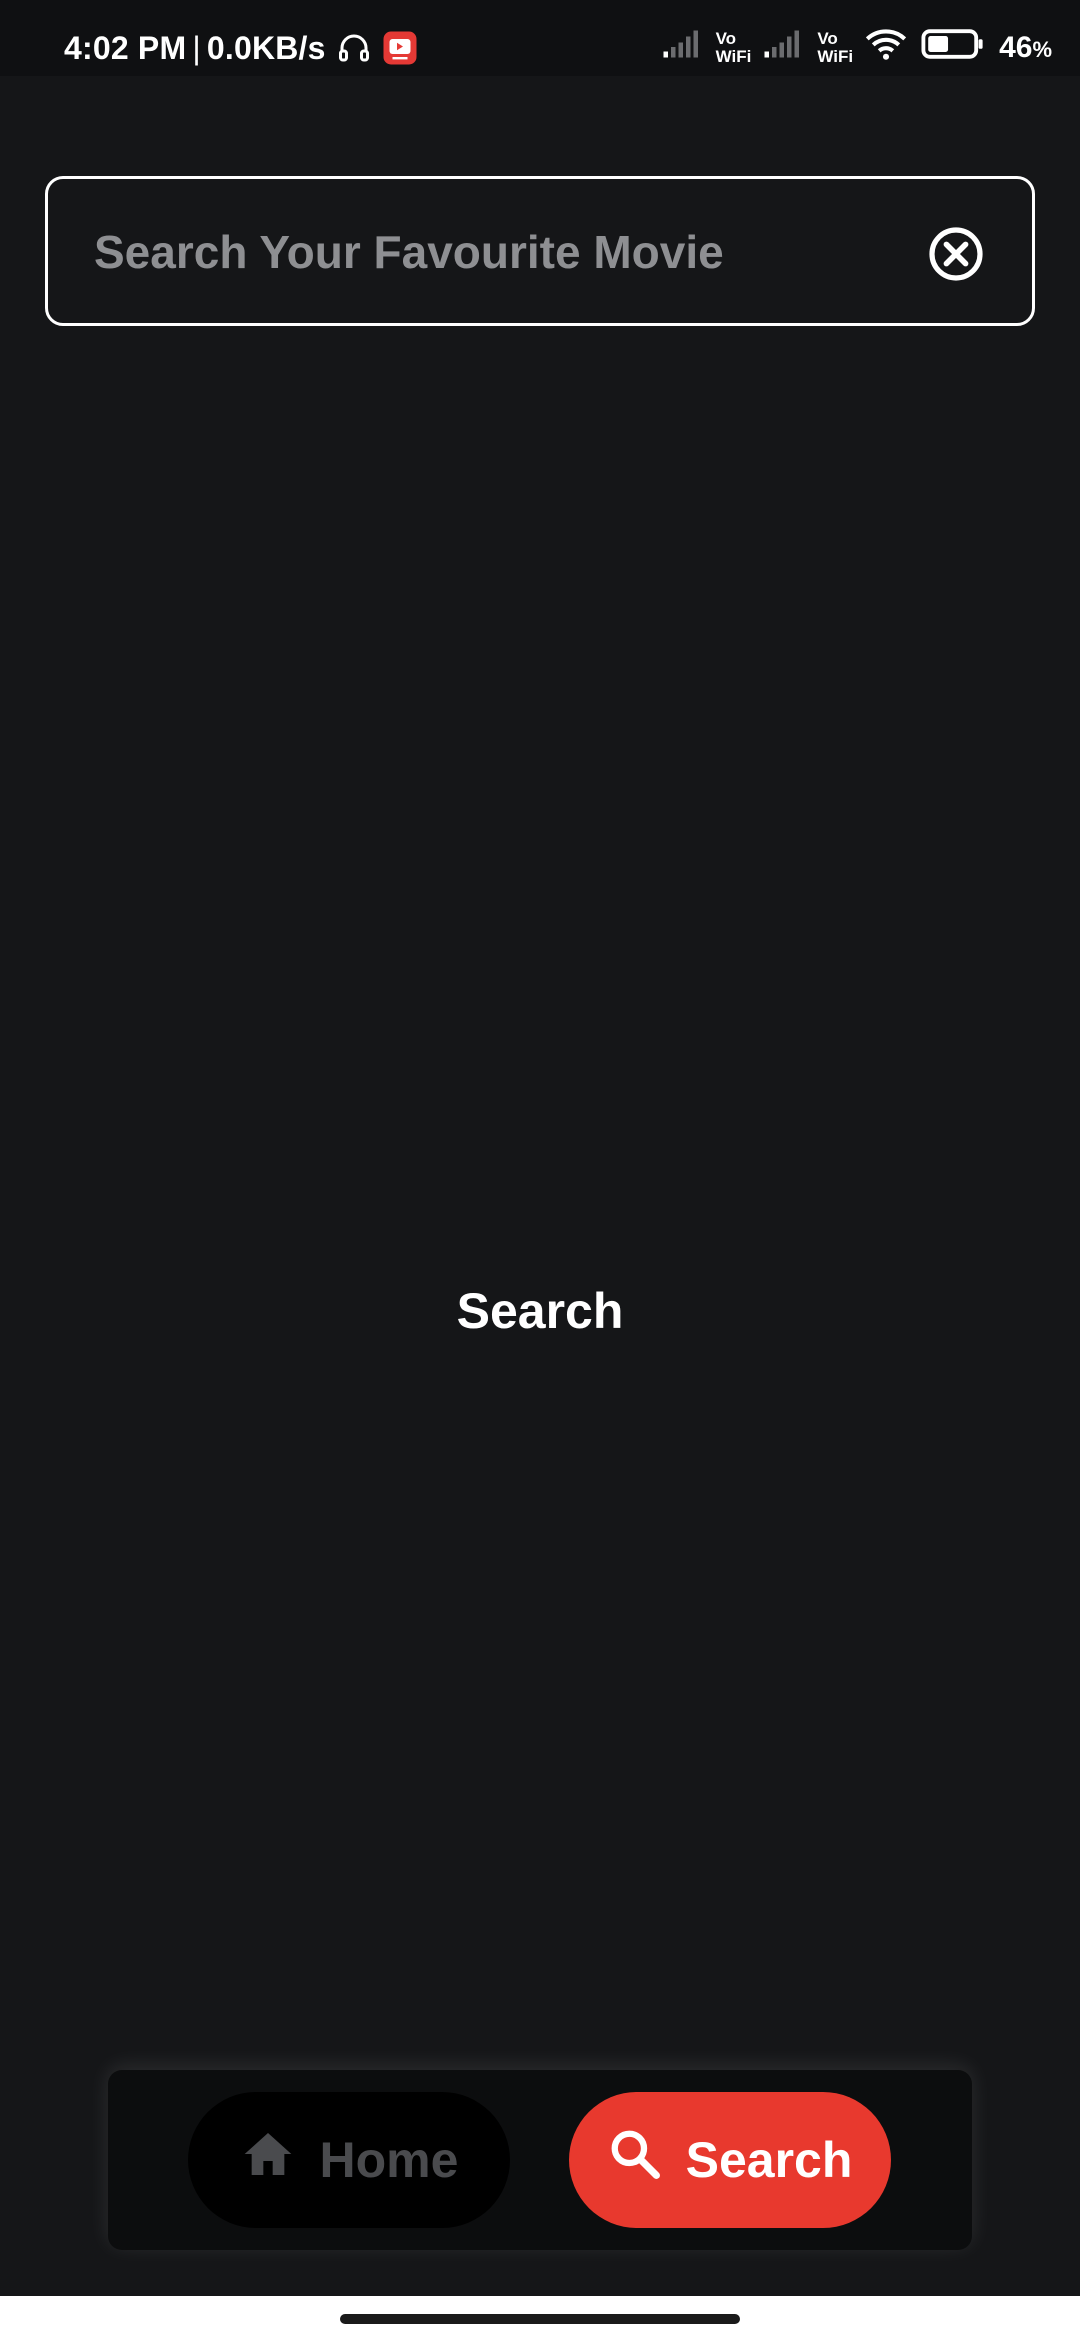 The width and height of the screenshot is (1080, 2340). Describe the element at coordinates (389, 2160) in the screenshot. I see `nav-item-label: Home` at that location.